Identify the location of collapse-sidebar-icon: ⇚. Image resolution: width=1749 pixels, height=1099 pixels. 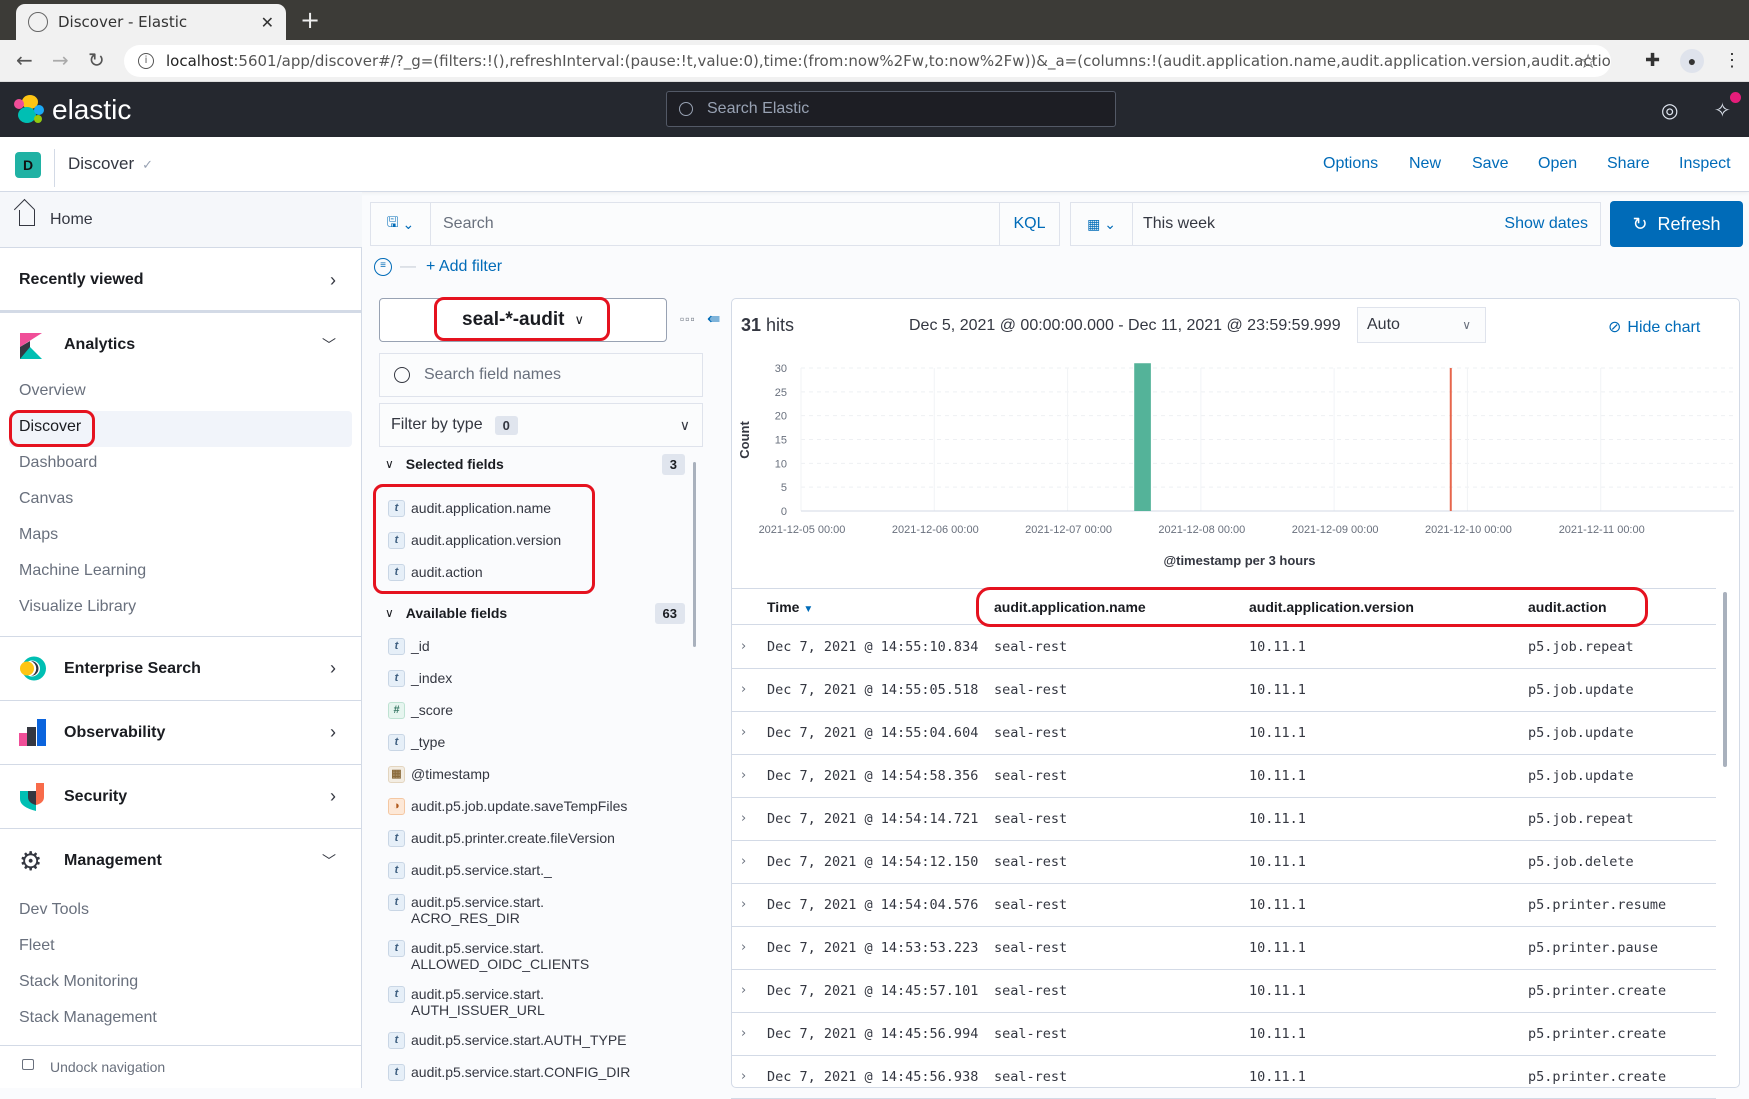
(713, 319).